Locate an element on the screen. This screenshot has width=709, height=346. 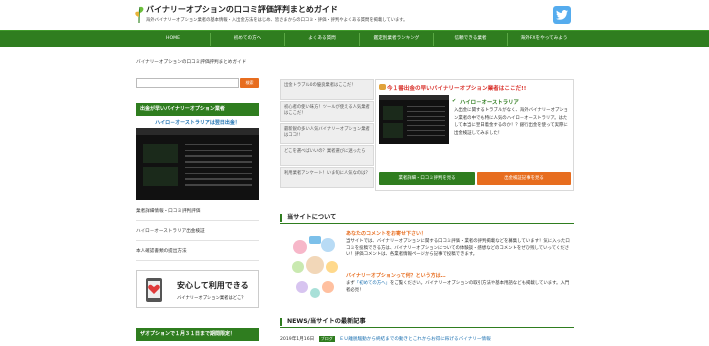
banner-subtitle: バイナリーオプション業者はどこ？ is located at coordinates (211, 298).